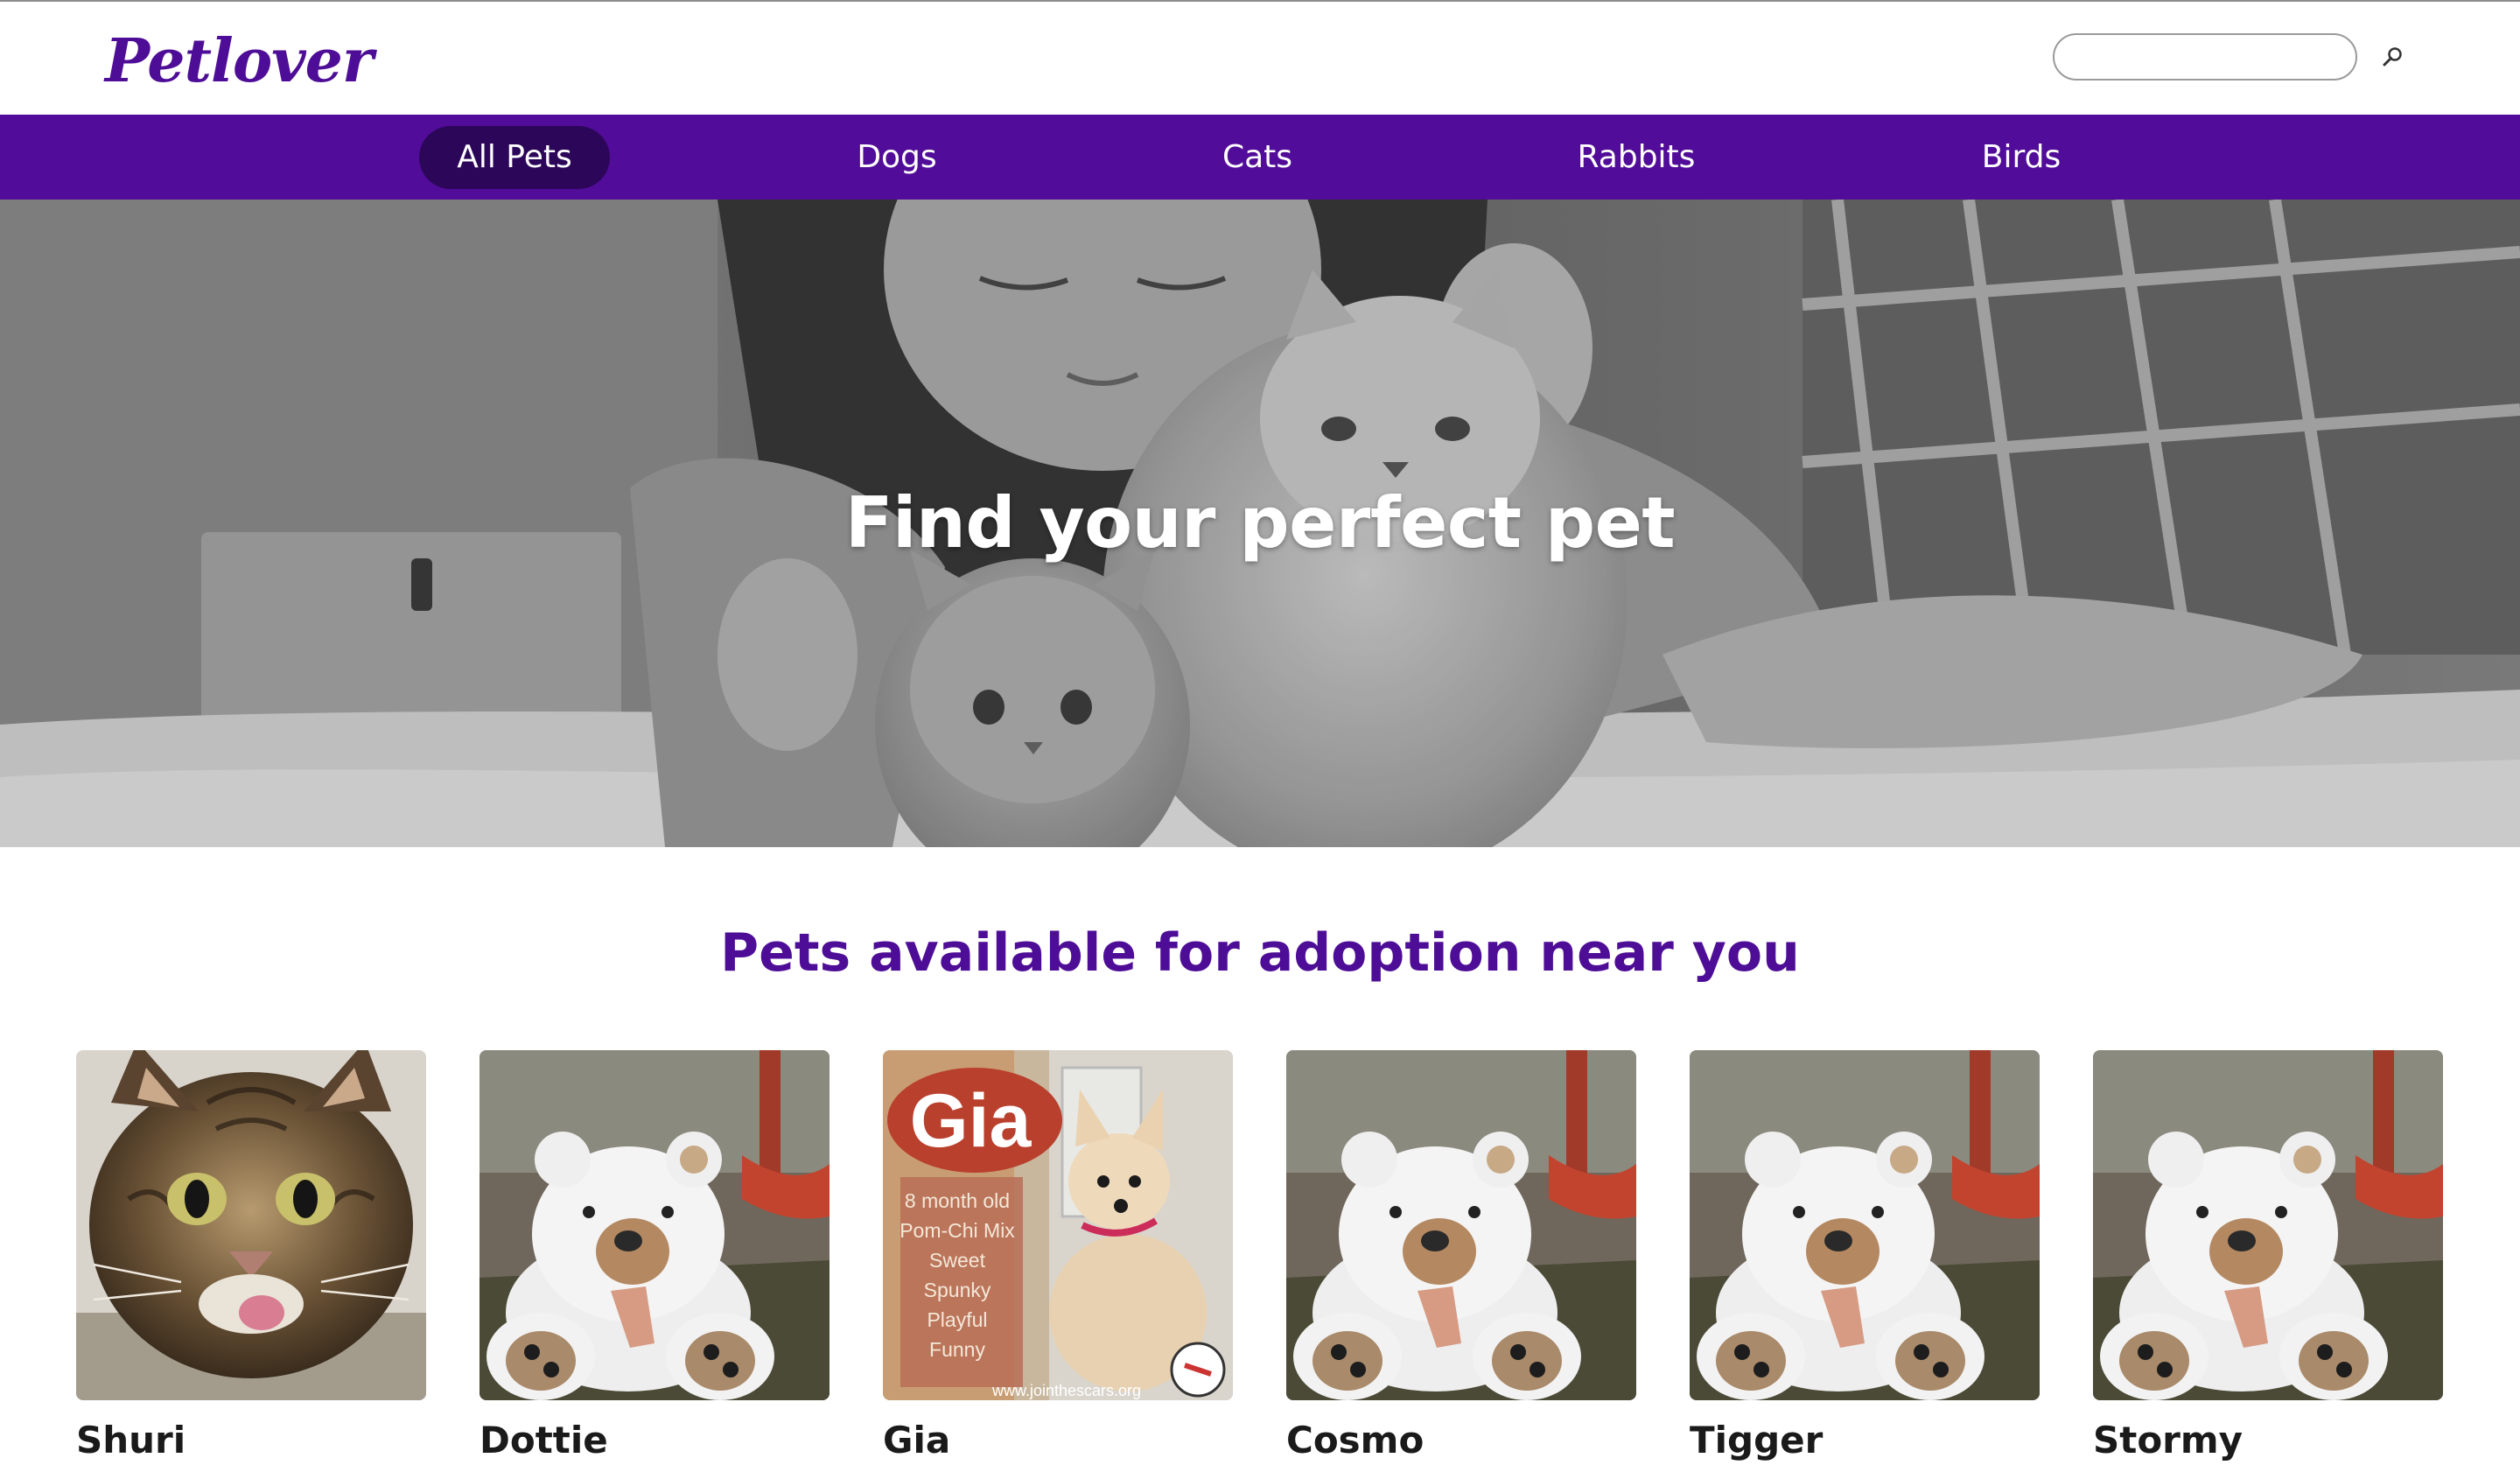  I want to click on flyer-line: Pom-Chi Mix, so click(957, 1230).